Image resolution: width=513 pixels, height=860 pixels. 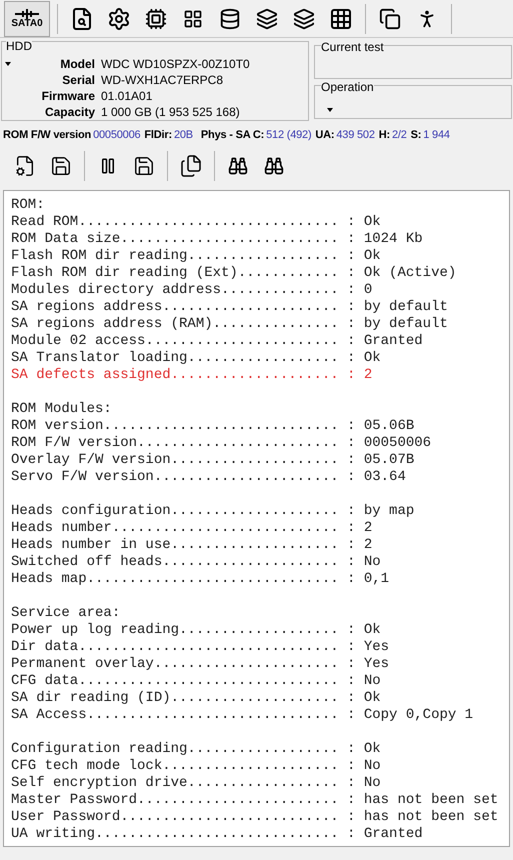 I want to click on field-label: Model, so click(x=77, y=64).